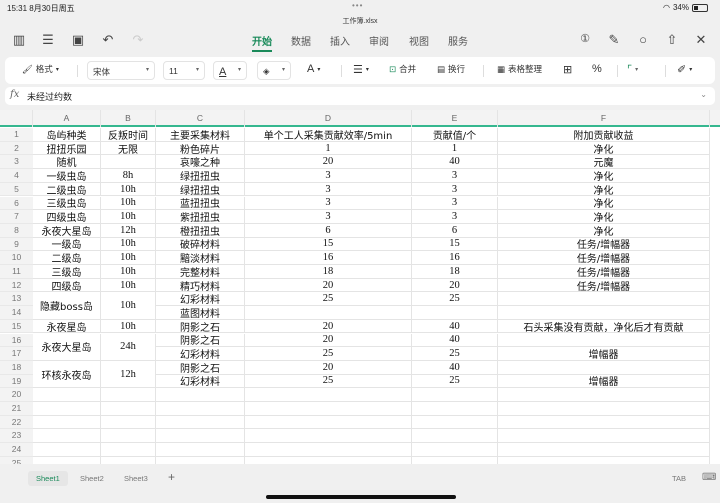 The height and width of the screenshot is (503, 720). What do you see at coordinates (230, 70) in the screenshot?
I see `font-color-button: A ▾` at bounding box center [230, 70].